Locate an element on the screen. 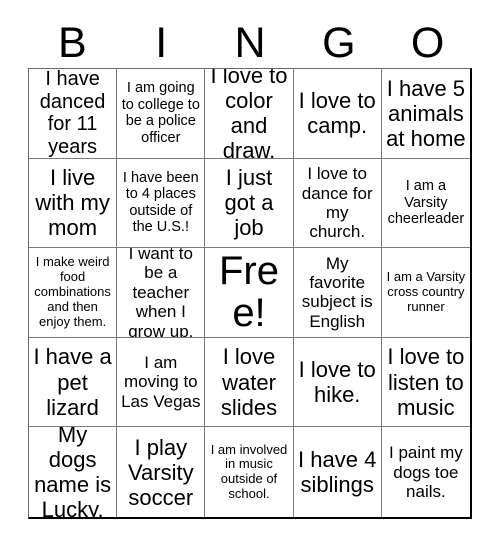  bingo-cell-text: I love to dance for my church. is located at coordinates (337, 203).